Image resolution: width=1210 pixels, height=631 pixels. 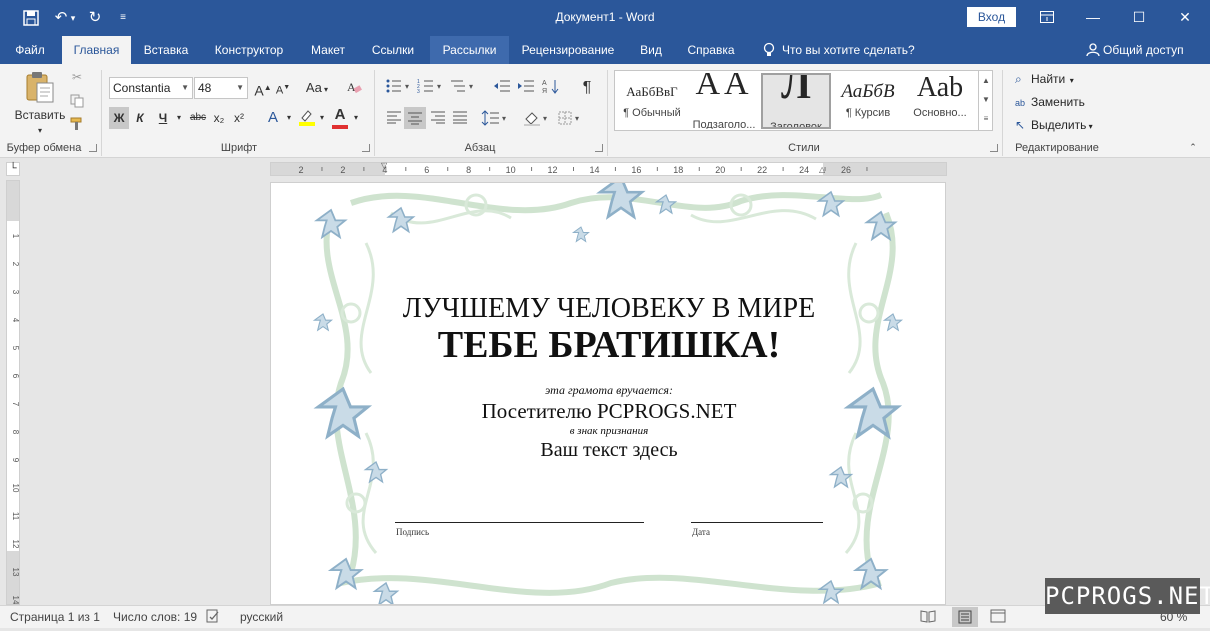 What do you see at coordinates (30, 50) in the screenshot?
I see `tab-file: Файл` at bounding box center [30, 50].